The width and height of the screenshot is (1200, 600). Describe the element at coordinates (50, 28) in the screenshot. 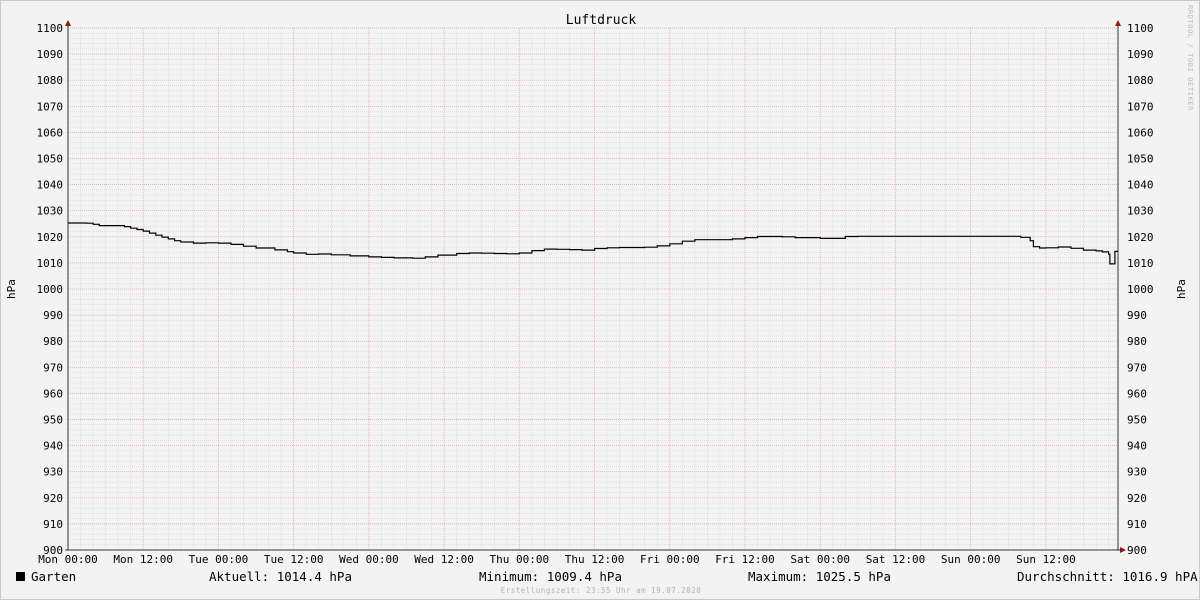

I see `y-tick-label: 1100` at that location.